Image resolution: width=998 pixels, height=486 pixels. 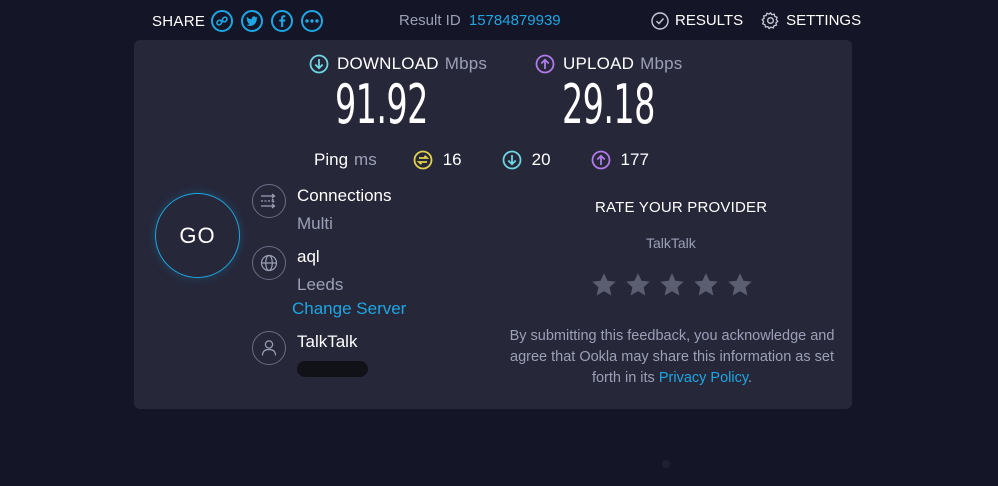 I want to click on more-icon, so click(x=312, y=21).